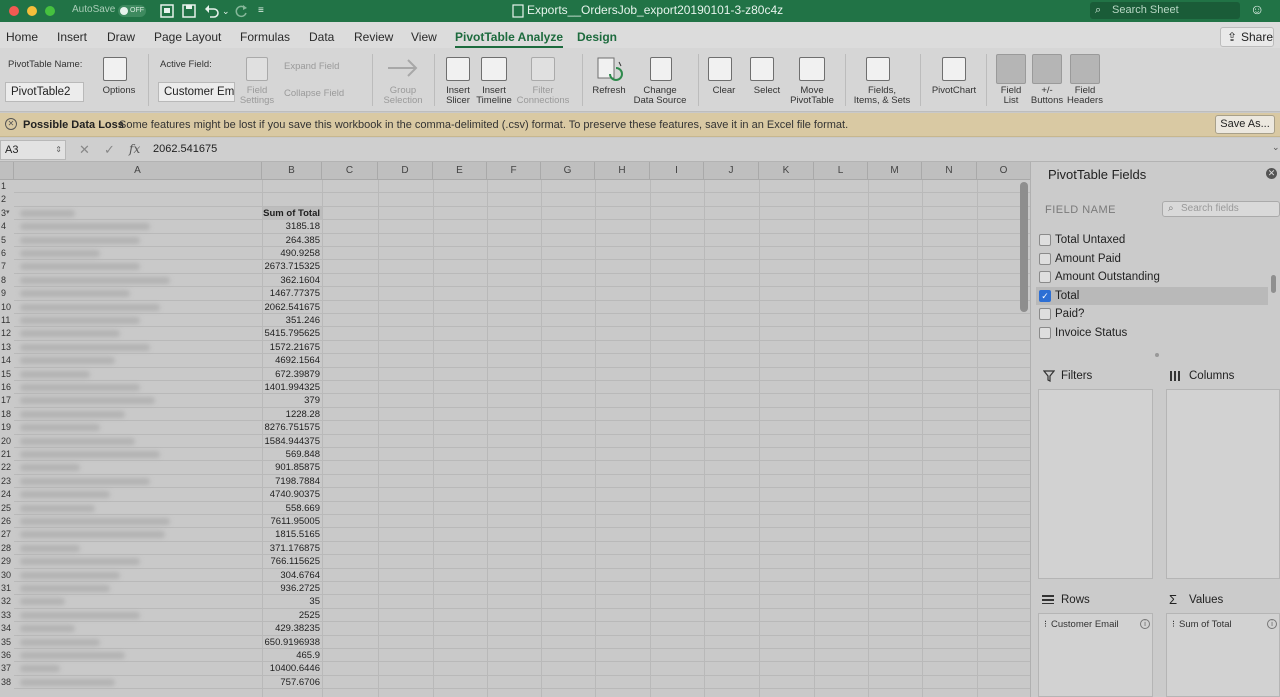 The image size is (1280, 697). Describe the element at coordinates (609, 91) in the screenshot. I see `refresh-button: Refresh` at that location.